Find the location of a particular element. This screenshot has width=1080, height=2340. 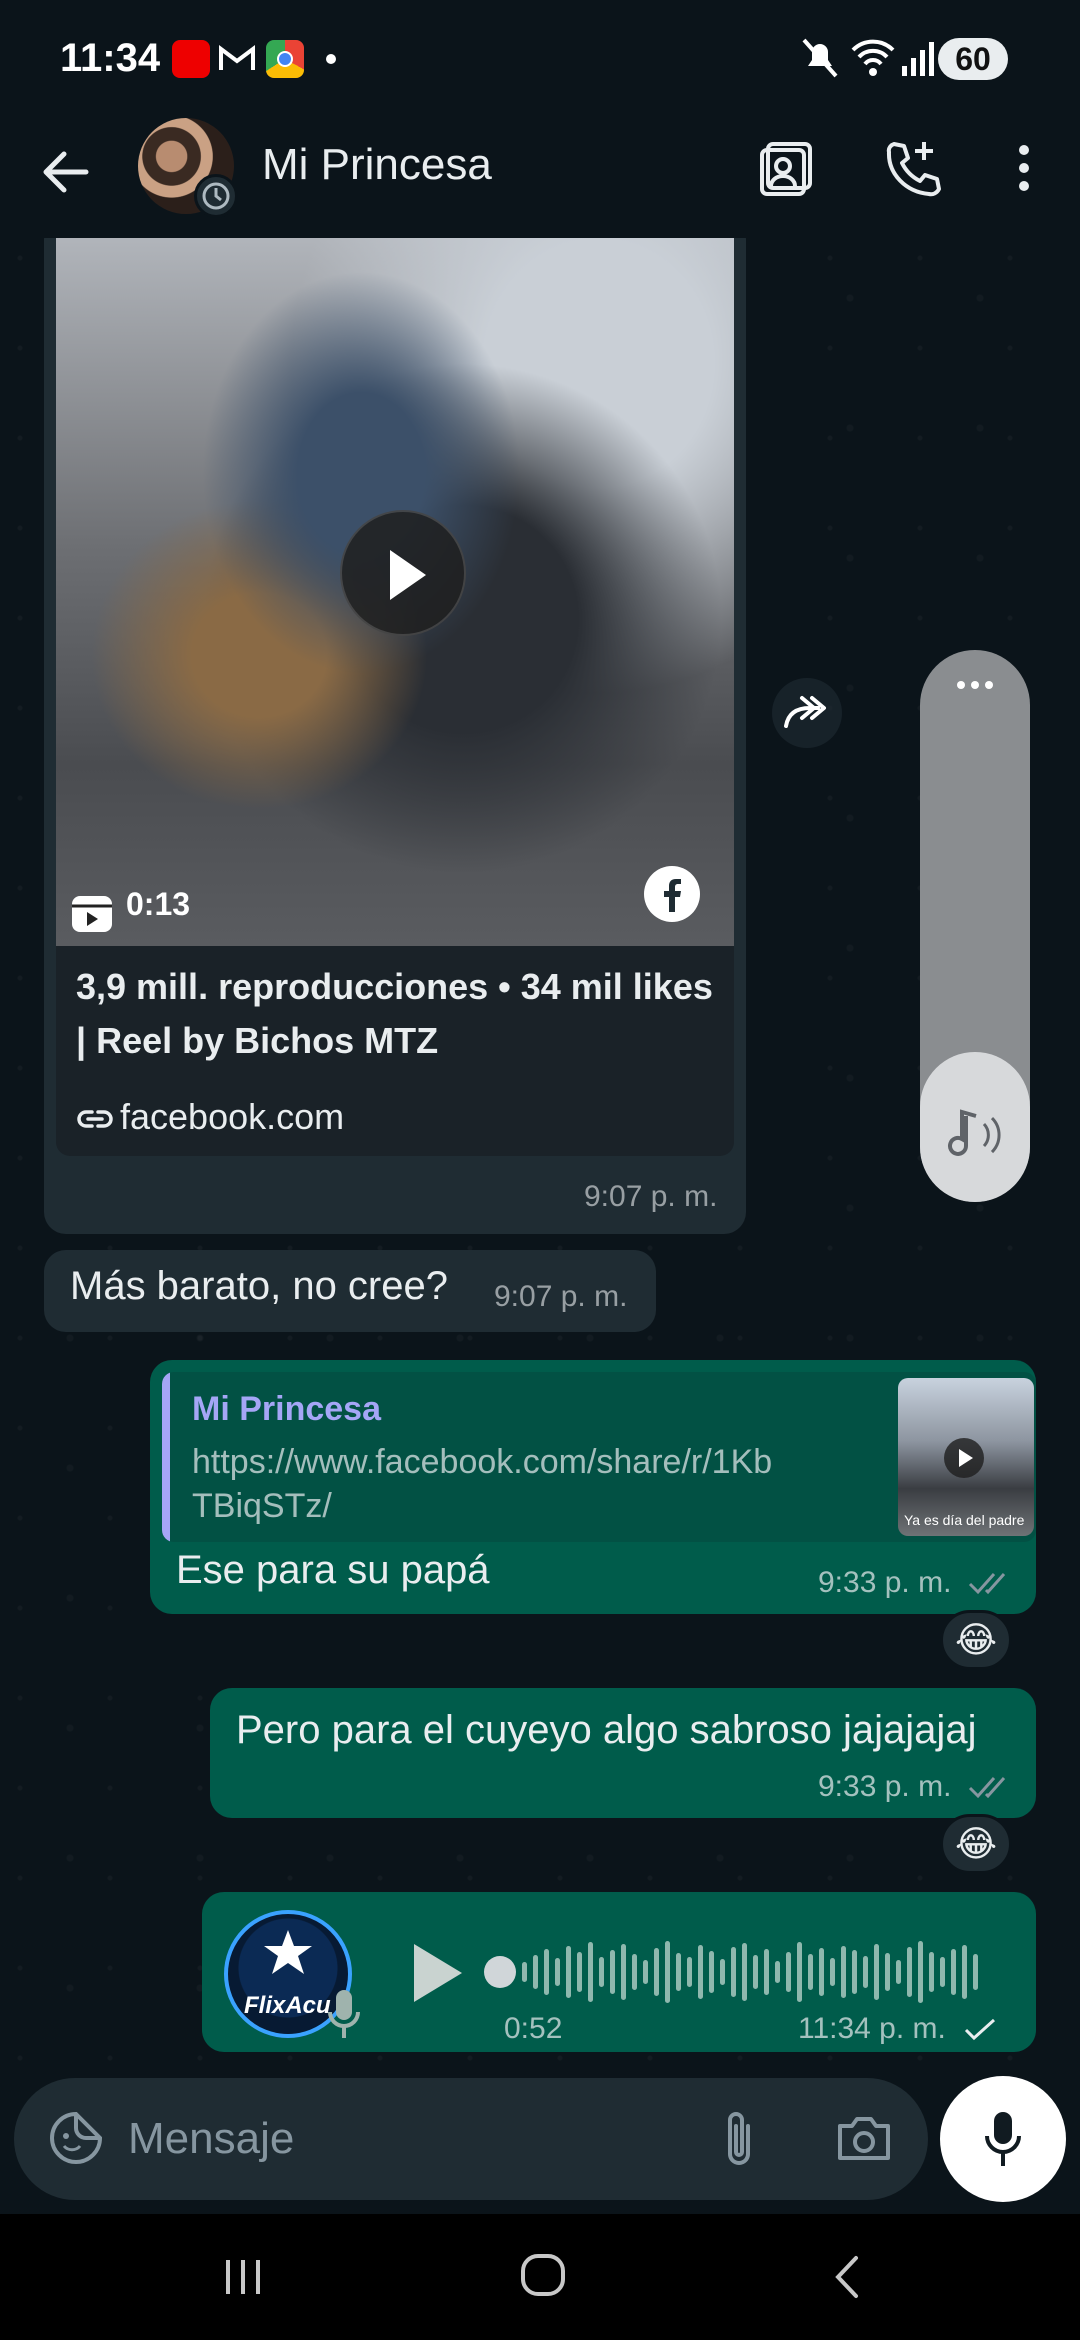

message-input is located at coordinates (408, 2139).